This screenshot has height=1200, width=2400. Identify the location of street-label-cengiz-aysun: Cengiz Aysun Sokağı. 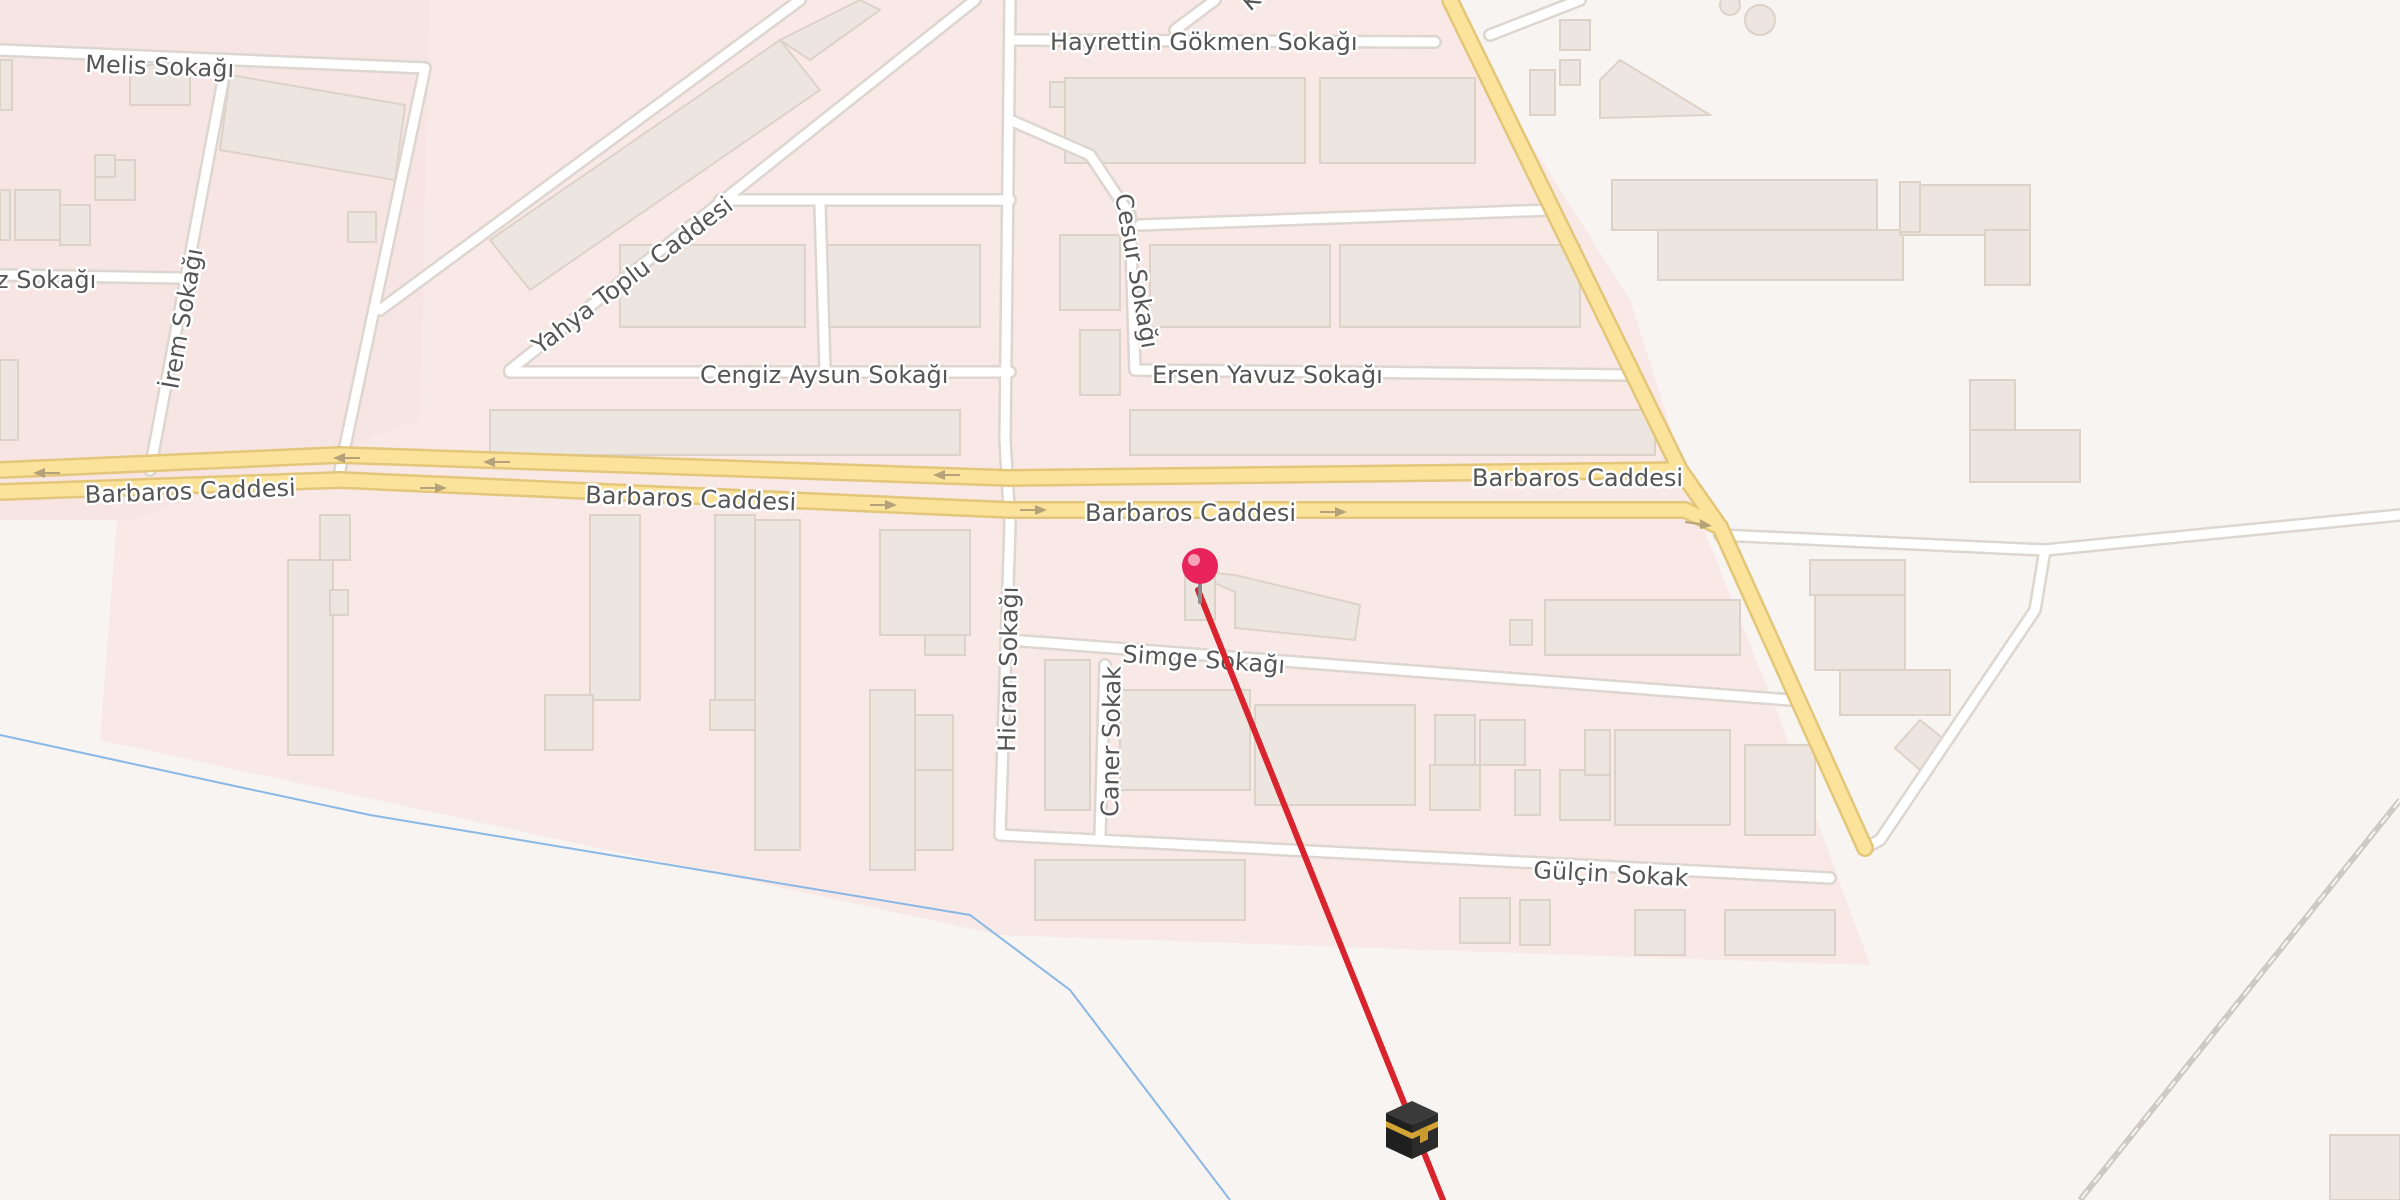
(824, 375).